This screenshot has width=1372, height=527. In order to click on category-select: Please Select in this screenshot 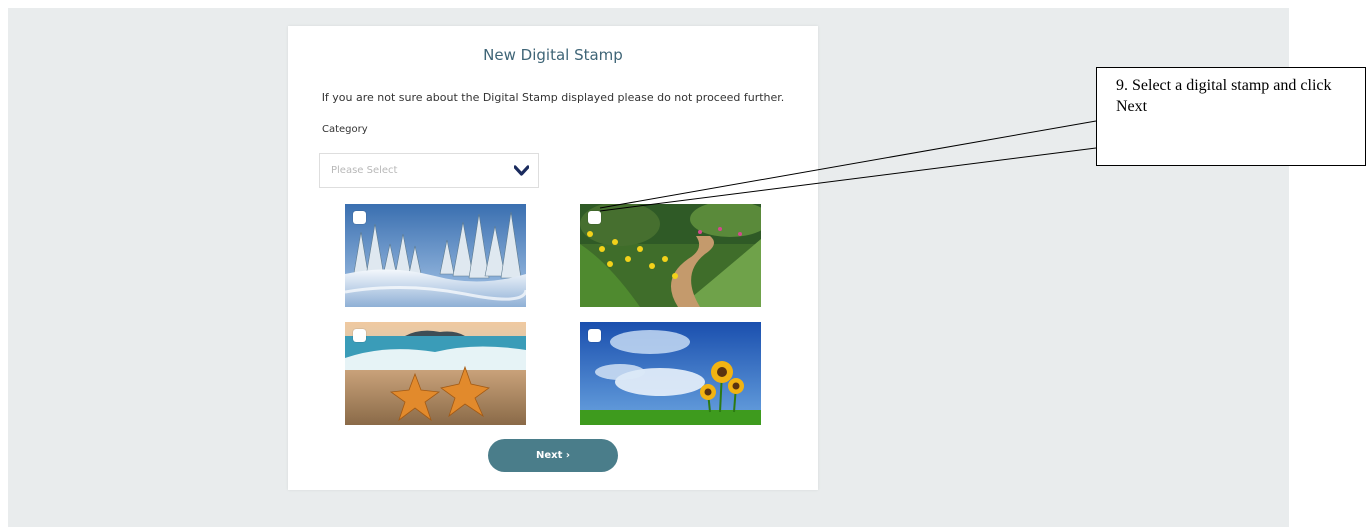, I will do `click(429, 170)`.